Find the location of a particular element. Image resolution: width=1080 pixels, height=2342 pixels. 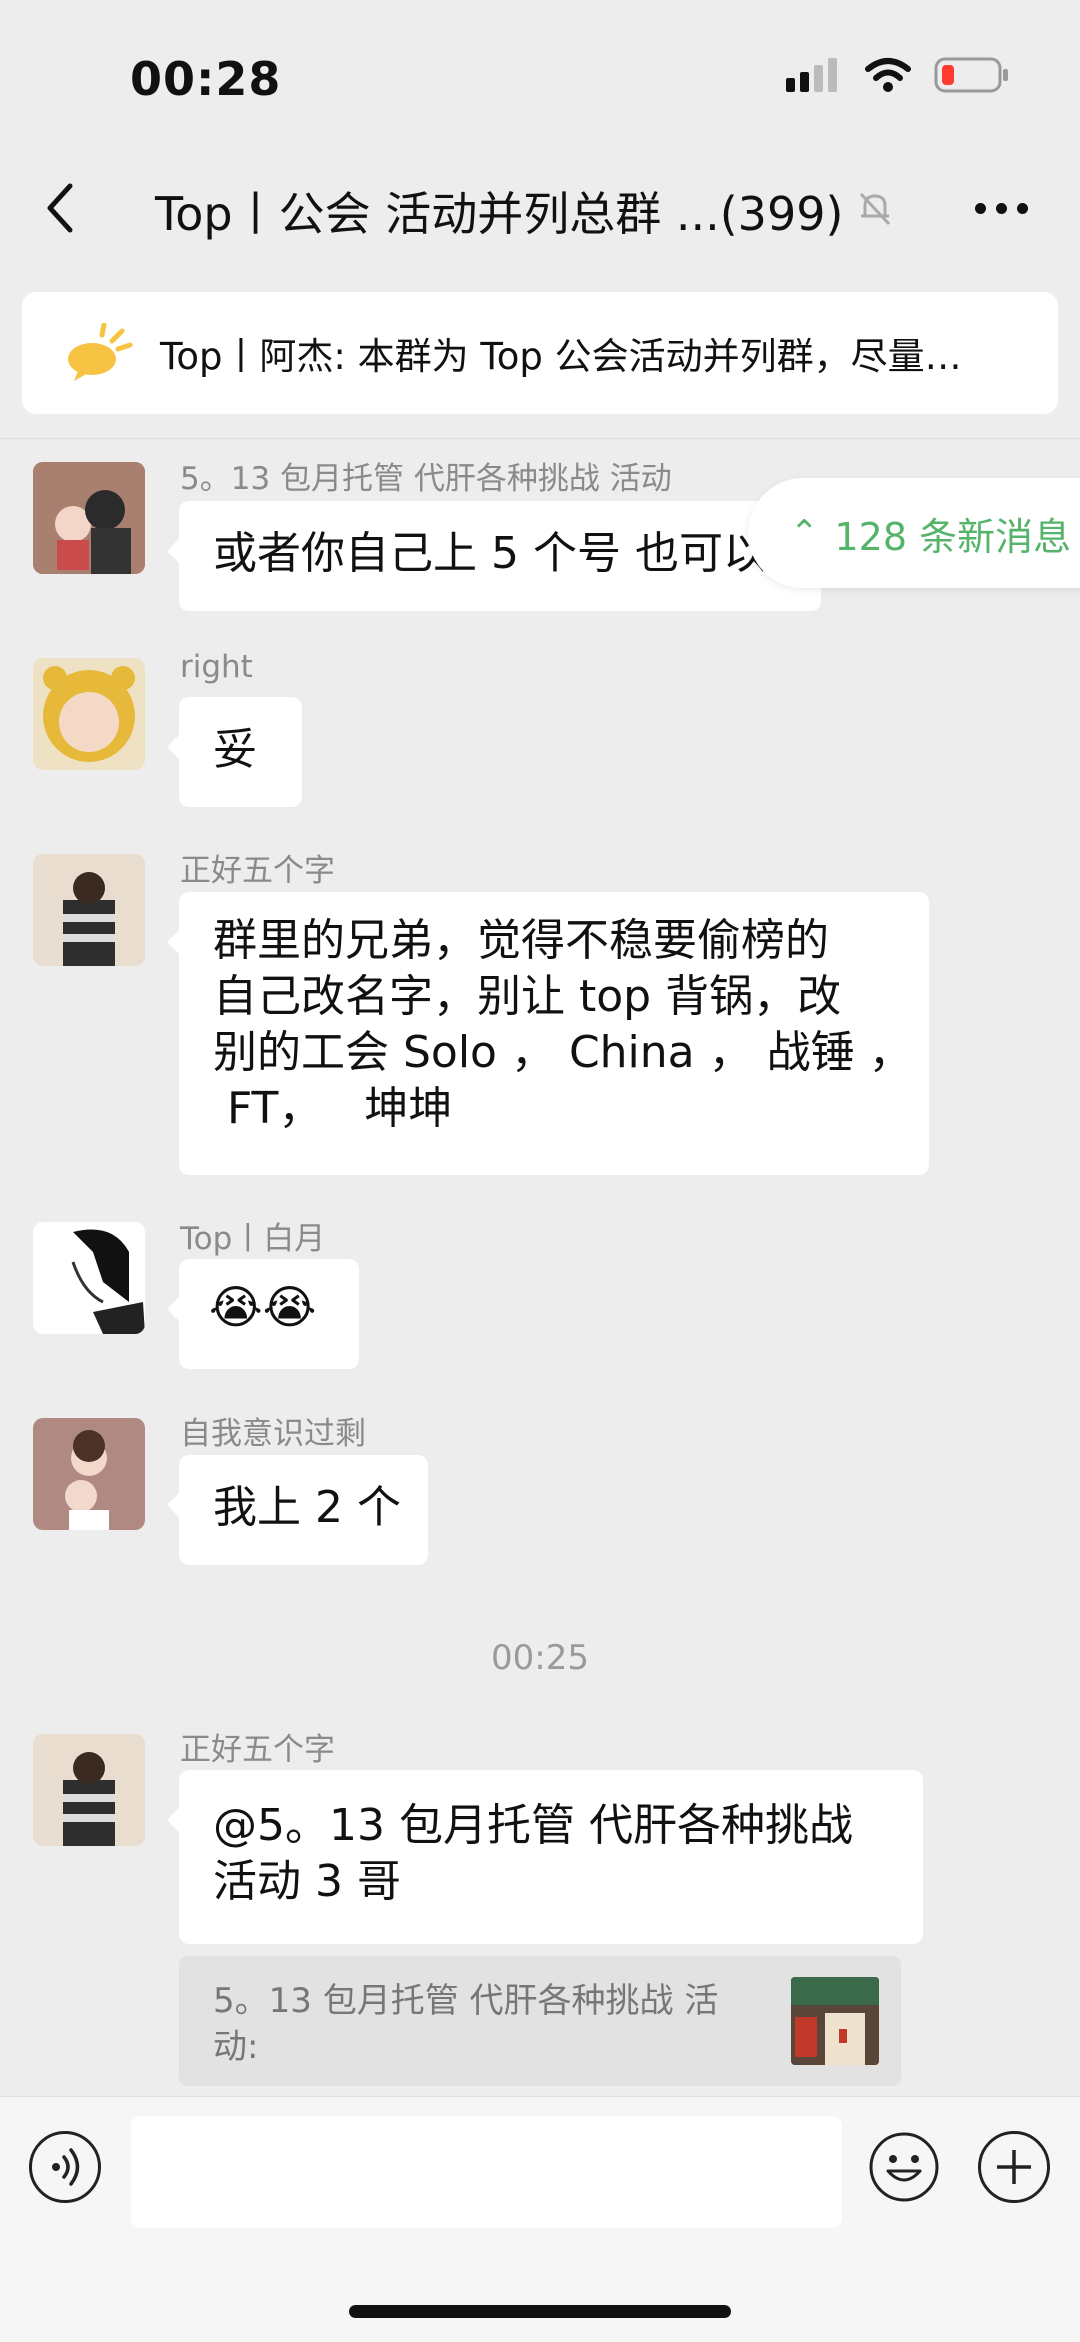

message-bubble: 😭😭 is located at coordinates (263, 1314).